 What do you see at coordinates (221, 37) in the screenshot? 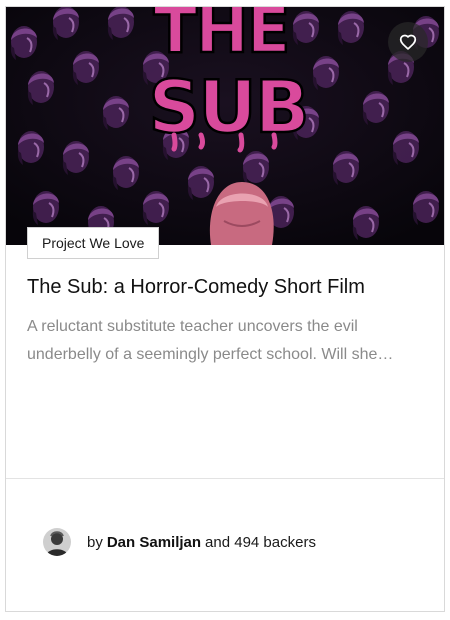
I see `poster-title-line1: THE` at bounding box center [221, 37].